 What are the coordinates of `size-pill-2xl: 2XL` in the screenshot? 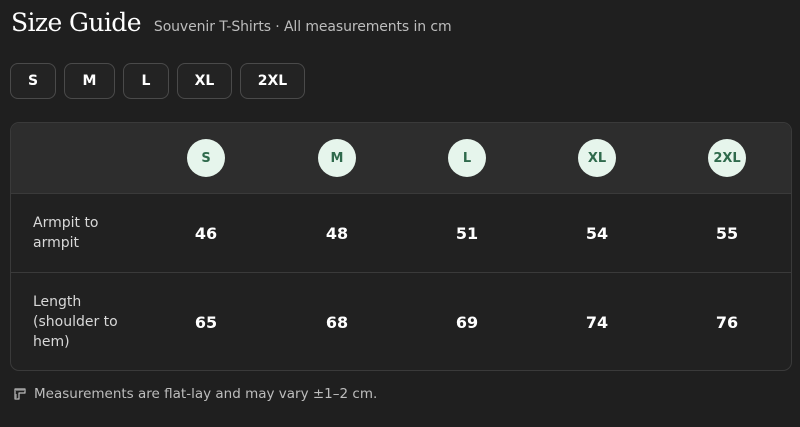 It's located at (727, 158).